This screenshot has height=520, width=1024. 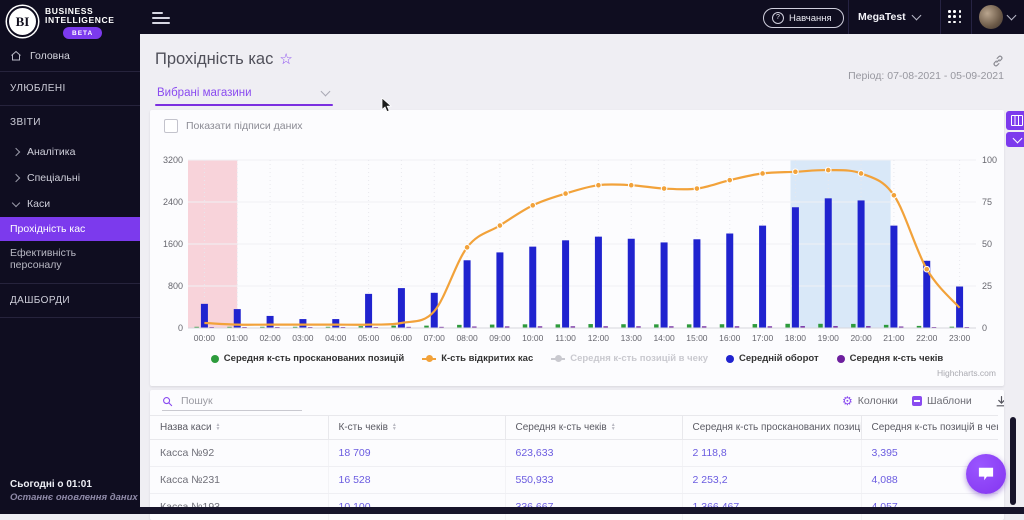 What do you see at coordinates (53, 178) in the screenshot?
I see `sidebar-item-label: Спеціальні` at bounding box center [53, 178].